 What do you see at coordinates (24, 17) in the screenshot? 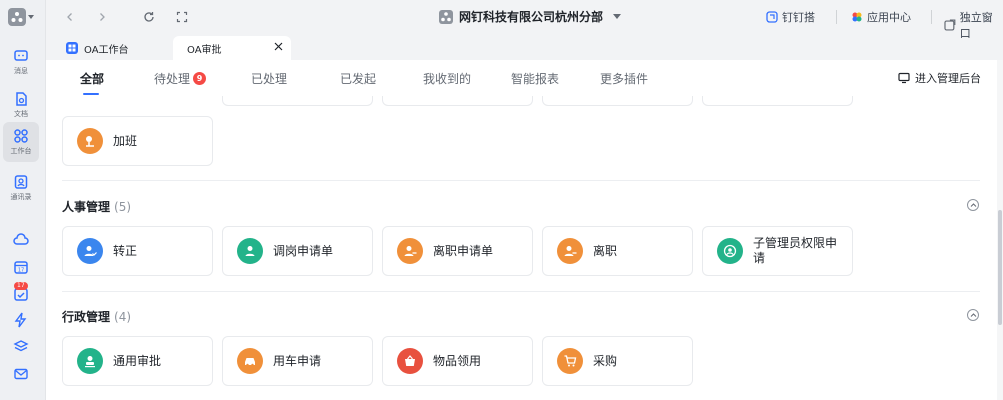
I see `org-switcher` at bounding box center [24, 17].